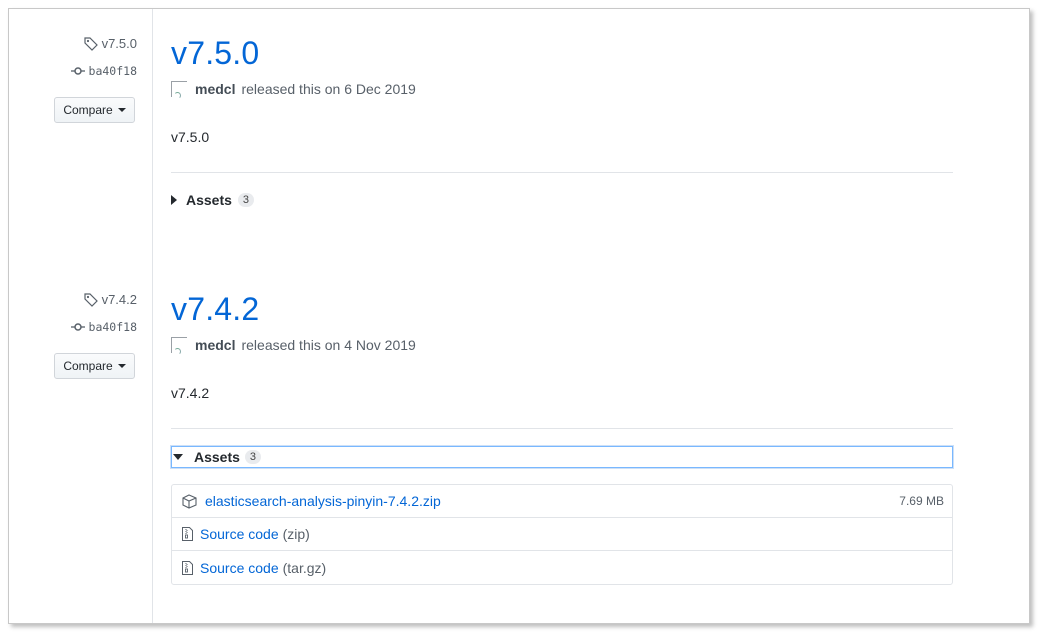  I want to click on release-meta: medcl released this on 6 Dec 2019, so click(293, 90).